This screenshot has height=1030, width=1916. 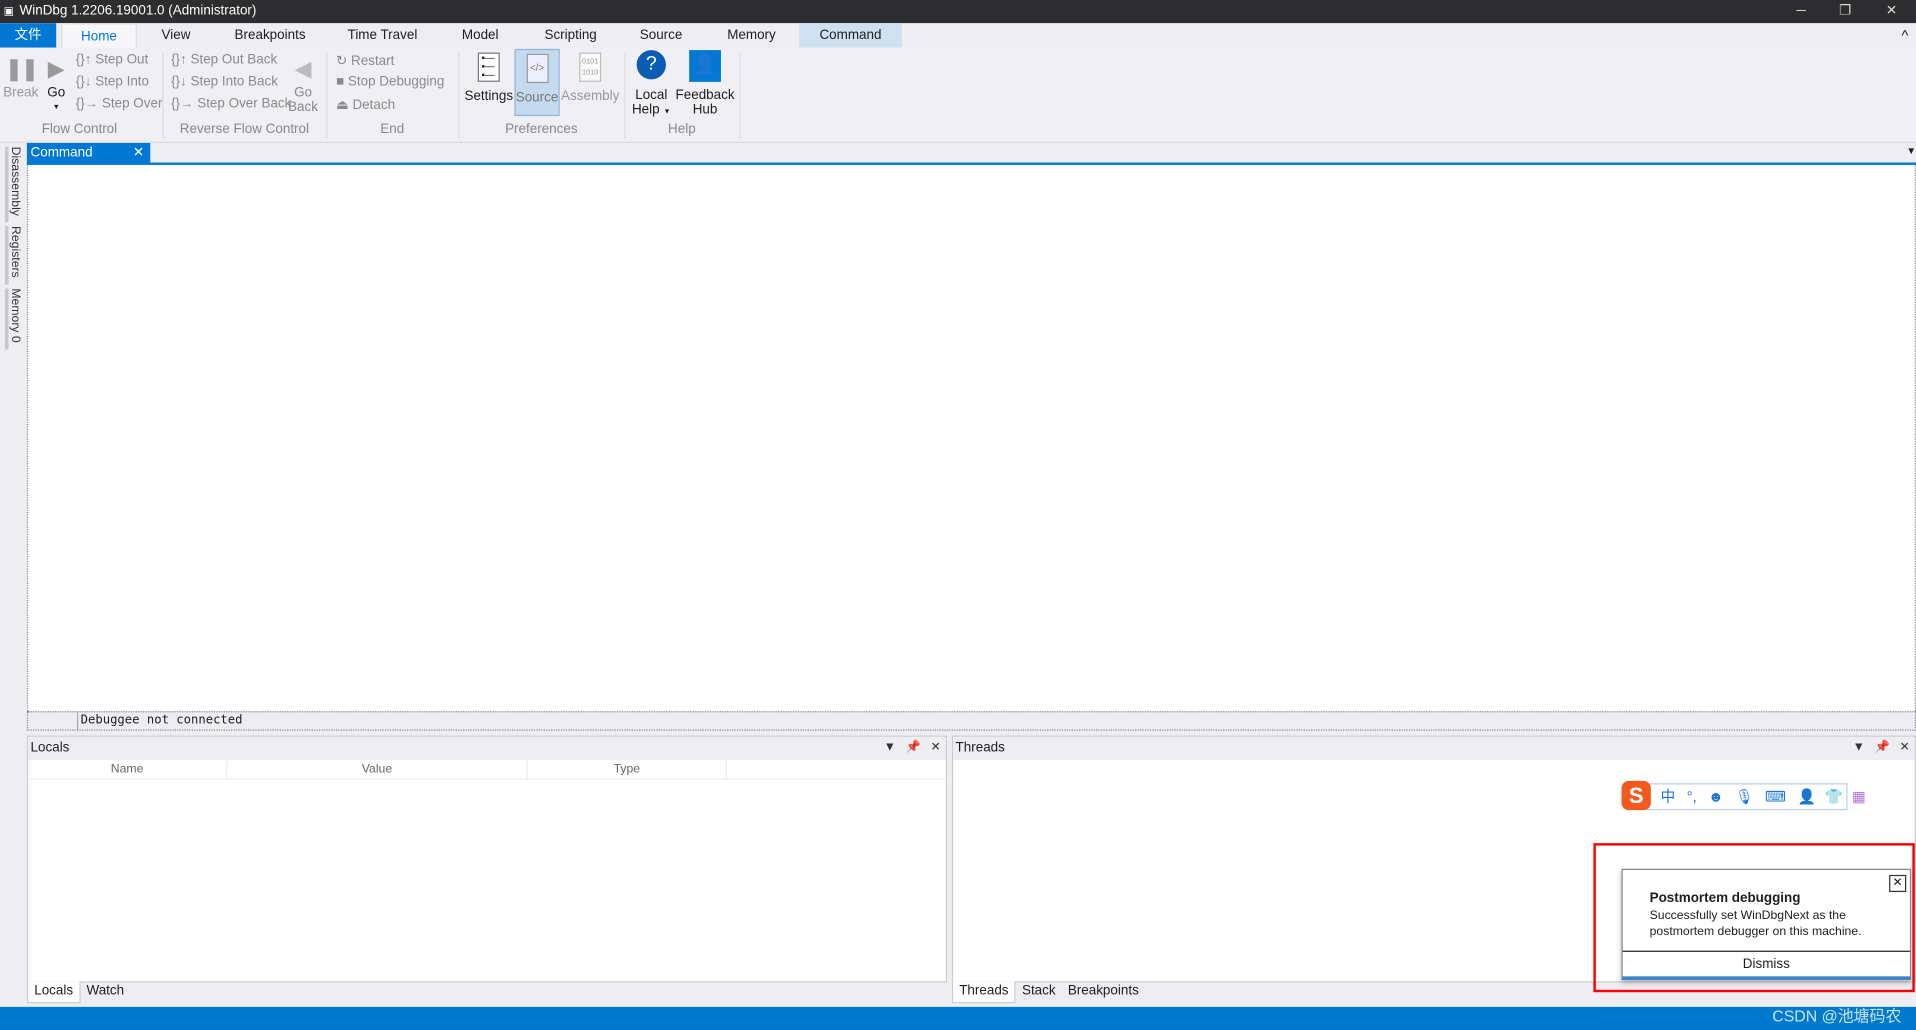 What do you see at coordinates (244, 129) in the screenshot?
I see `group-reverse-flow: Reverse Flow Control` at bounding box center [244, 129].